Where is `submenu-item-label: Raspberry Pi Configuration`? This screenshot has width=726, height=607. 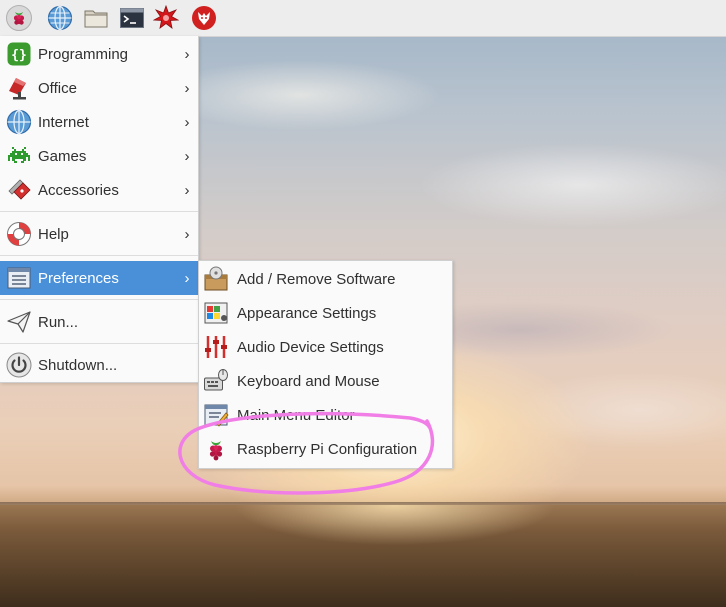 submenu-item-label: Raspberry Pi Configuration is located at coordinates (327, 449).